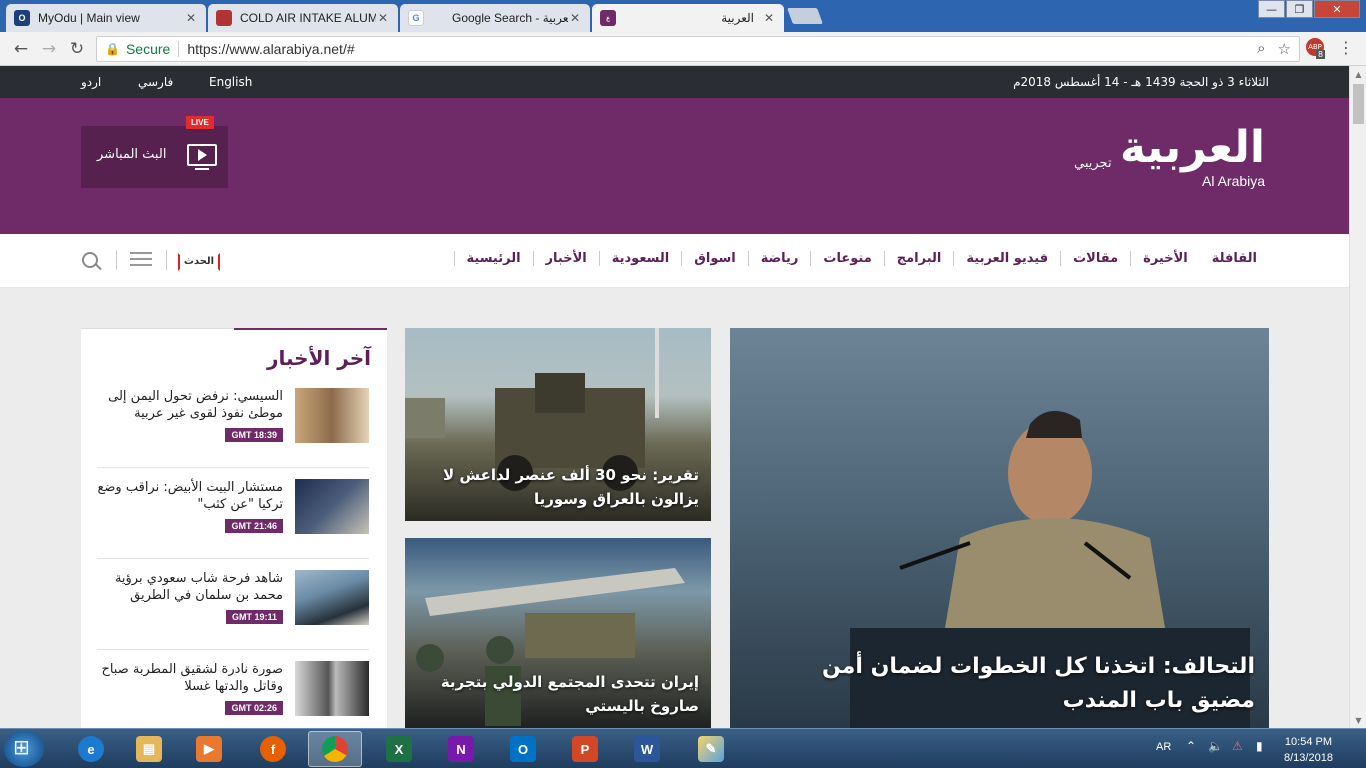 This screenshot has width=1366, height=768. What do you see at coordinates (308, 18) in the screenshot?
I see `tab-title: COLD AIR INTAKE ALUMI` at bounding box center [308, 18].